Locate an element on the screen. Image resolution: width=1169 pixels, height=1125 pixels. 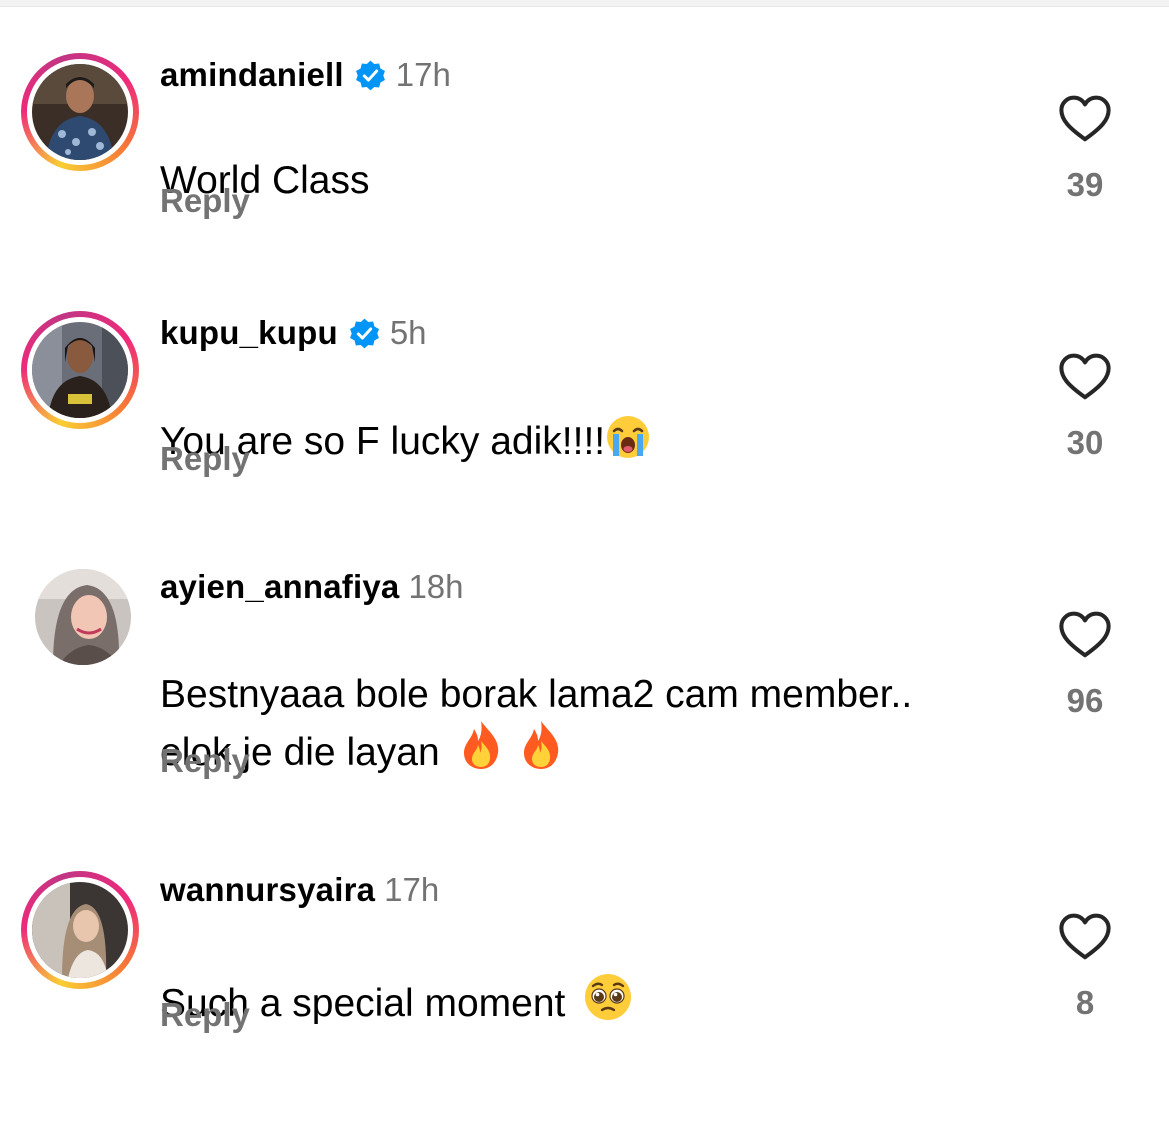
comment-username: kupu_kupu is located at coordinates (249, 333).